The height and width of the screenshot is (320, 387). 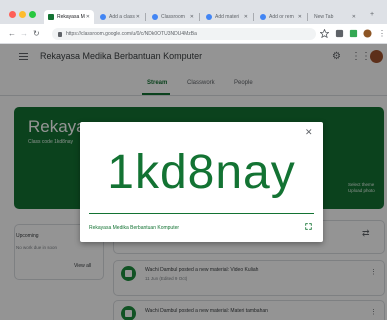 I want to click on browser-tab: Add or rem ✕, so click(x=281, y=17).